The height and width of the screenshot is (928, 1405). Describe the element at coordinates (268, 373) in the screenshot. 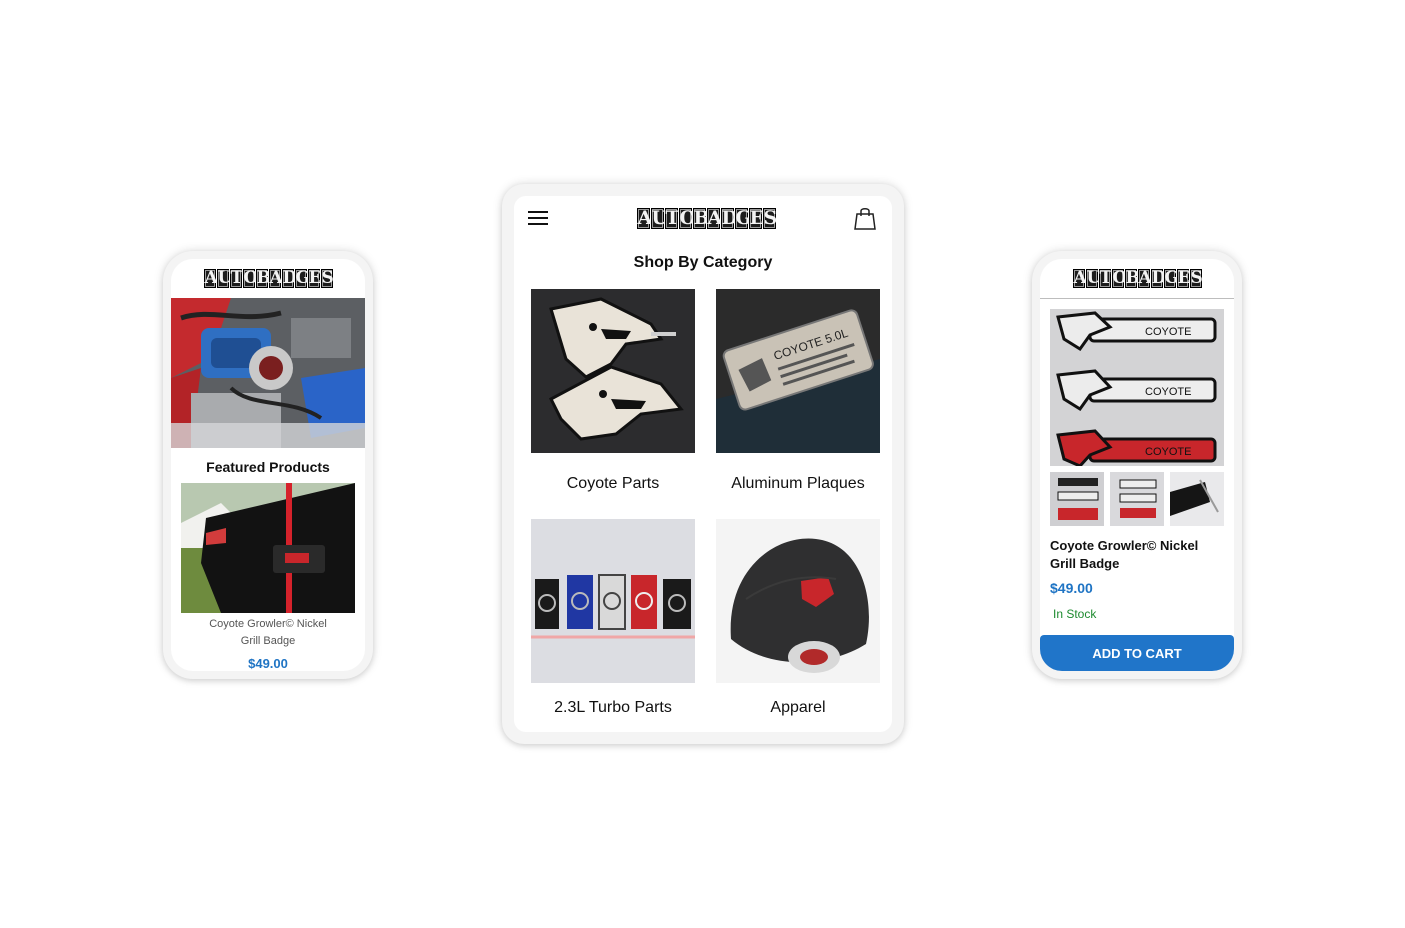

I see `hero-engine-image` at that location.